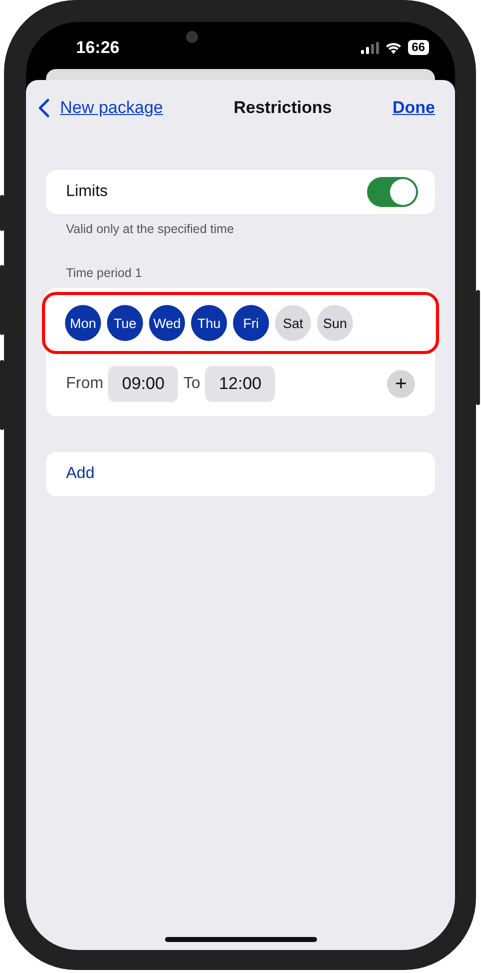 The width and height of the screenshot is (481, 973). I want to click on day-toggle: Wed, so click(167, 323).